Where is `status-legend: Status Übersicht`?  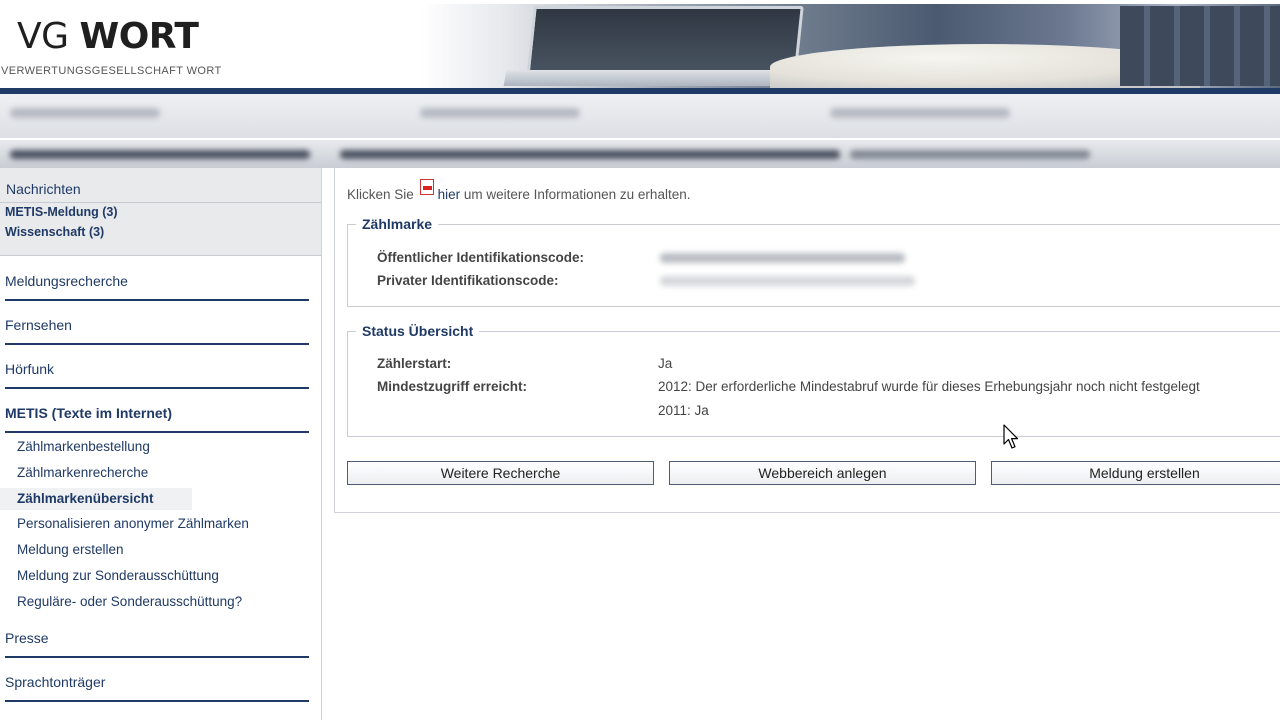 status-legend: Status Übersicht is located at coordinates (418, 331).